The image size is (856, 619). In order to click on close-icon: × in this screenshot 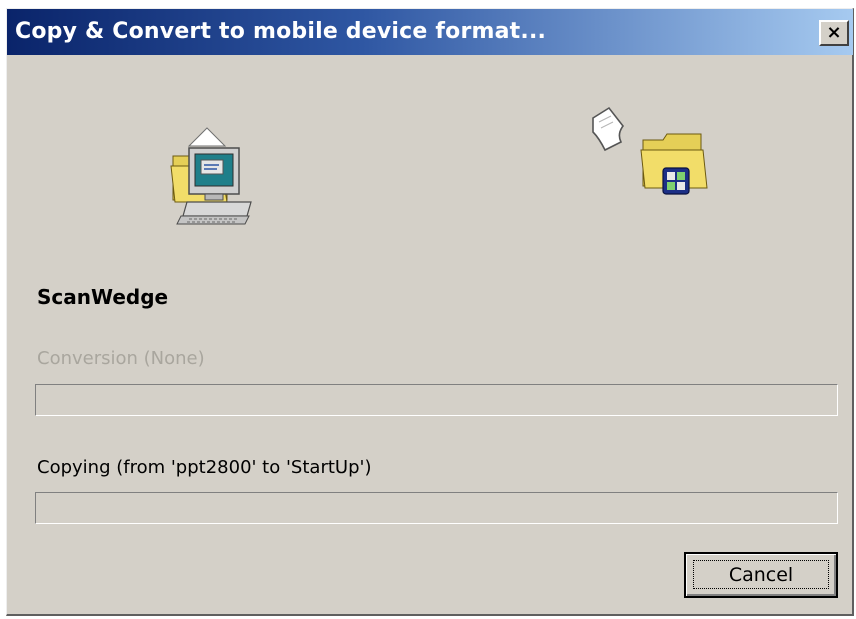, I will do `click(834, 32)`.